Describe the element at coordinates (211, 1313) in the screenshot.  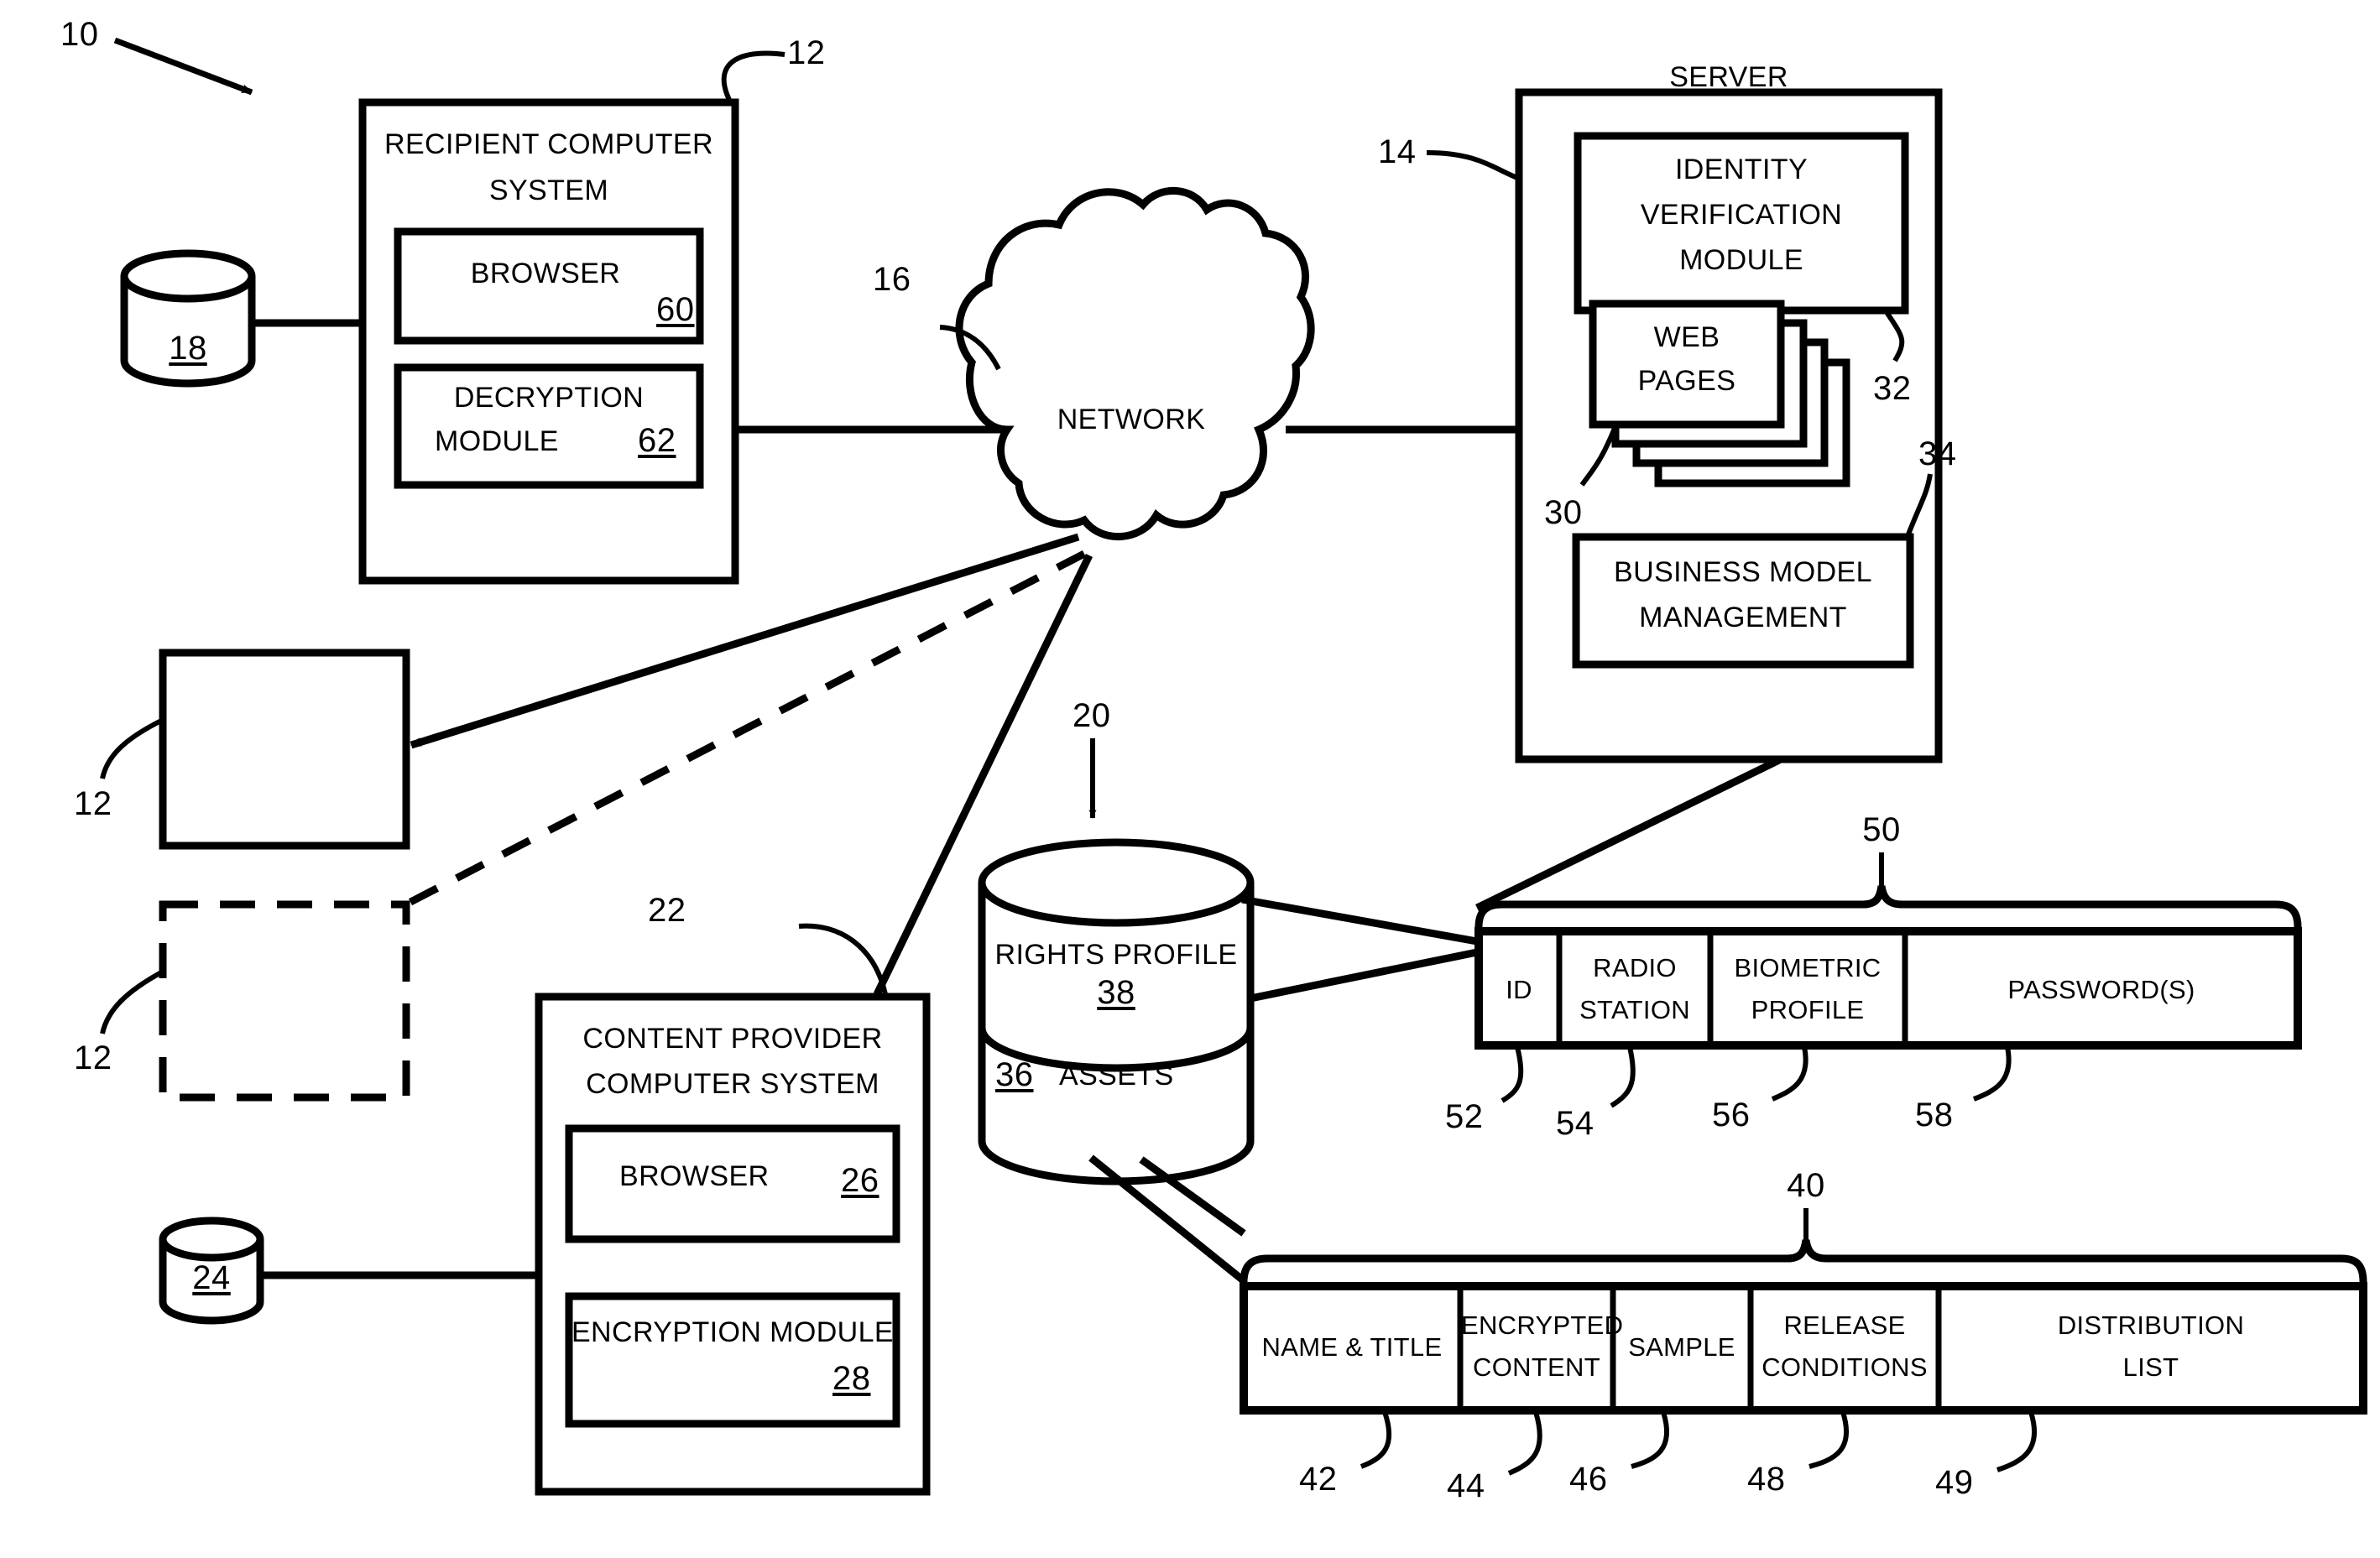
I see `db-24-bottom` at that location.